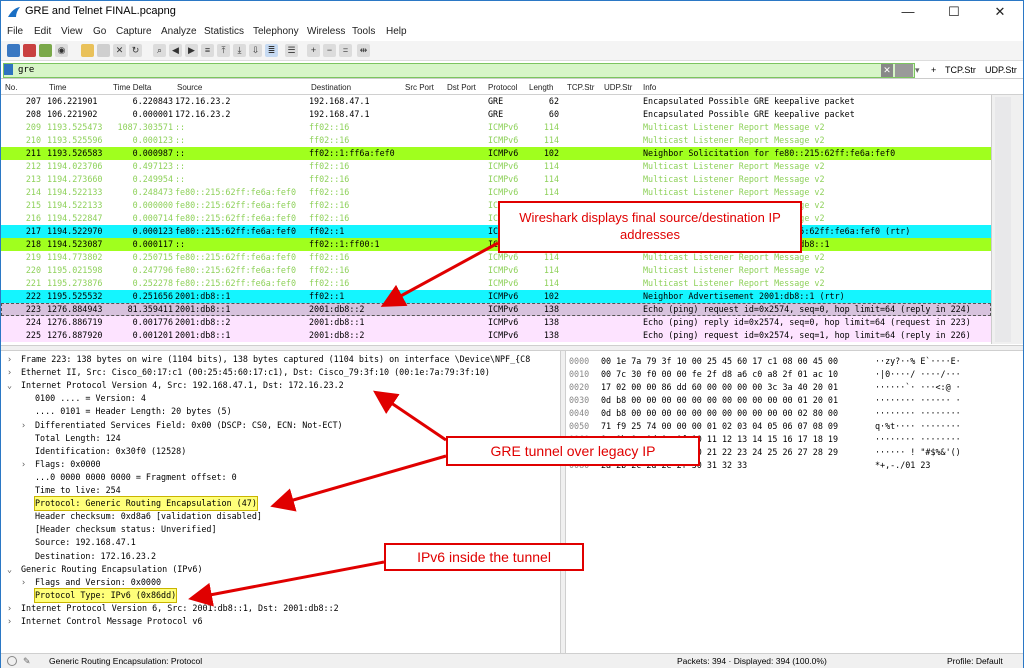  Describe the element at coordinates (12, 661) in the screenshot. I see `expert-info-icon` at that location.